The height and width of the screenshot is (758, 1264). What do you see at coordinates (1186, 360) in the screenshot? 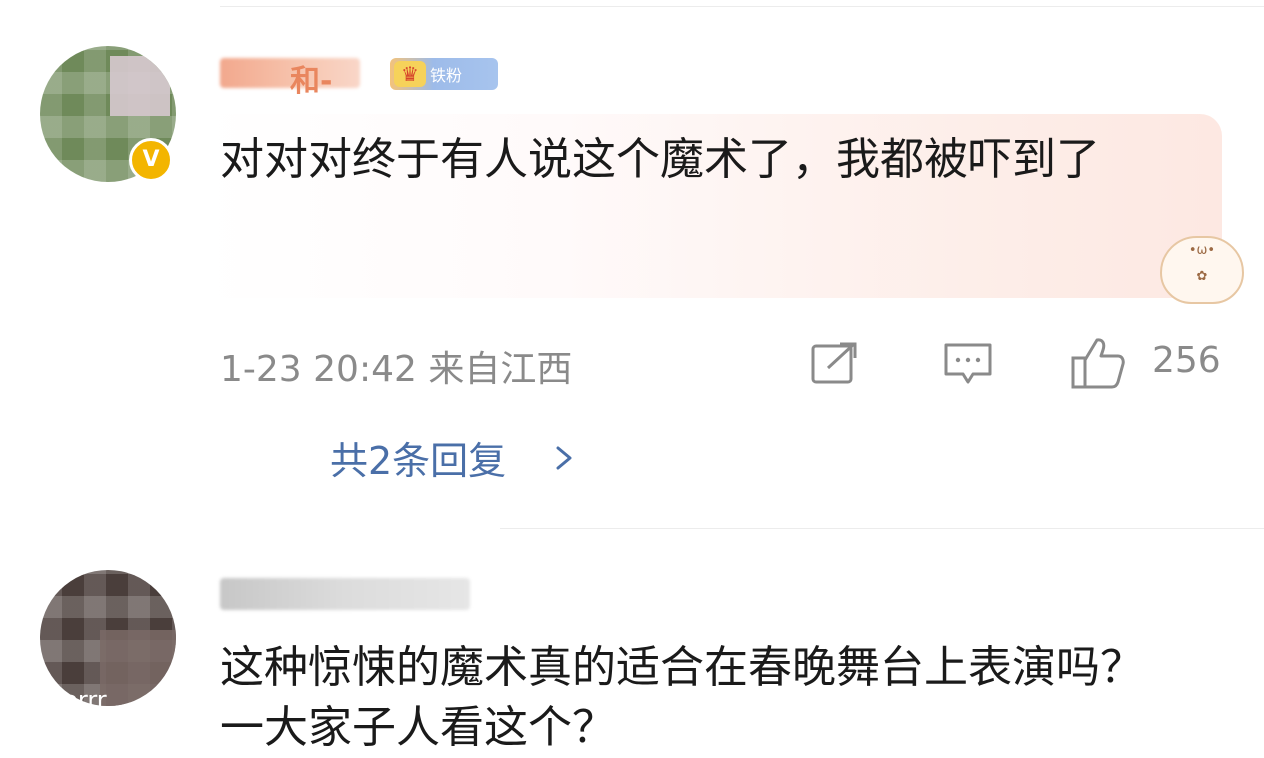
I see `like-count: 256` at bounding box center [1186, 360].